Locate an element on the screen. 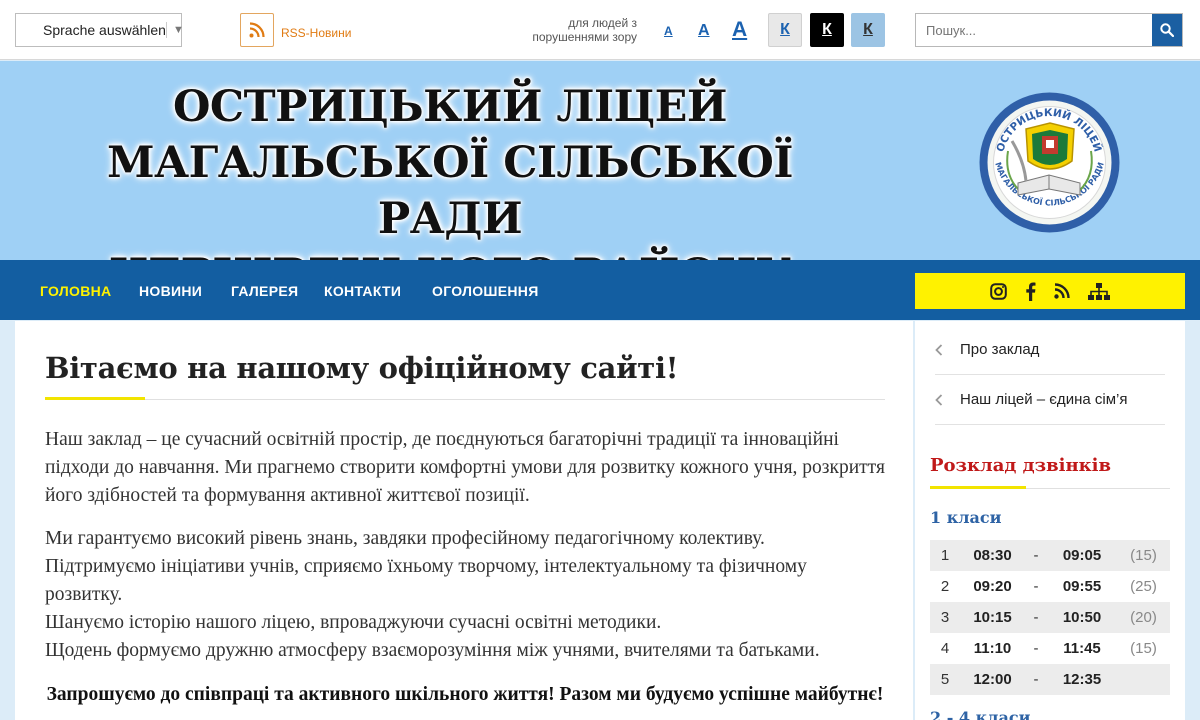 The image size is (1200, 720). break-duration: (25) is located at coordinates (1143, 586).